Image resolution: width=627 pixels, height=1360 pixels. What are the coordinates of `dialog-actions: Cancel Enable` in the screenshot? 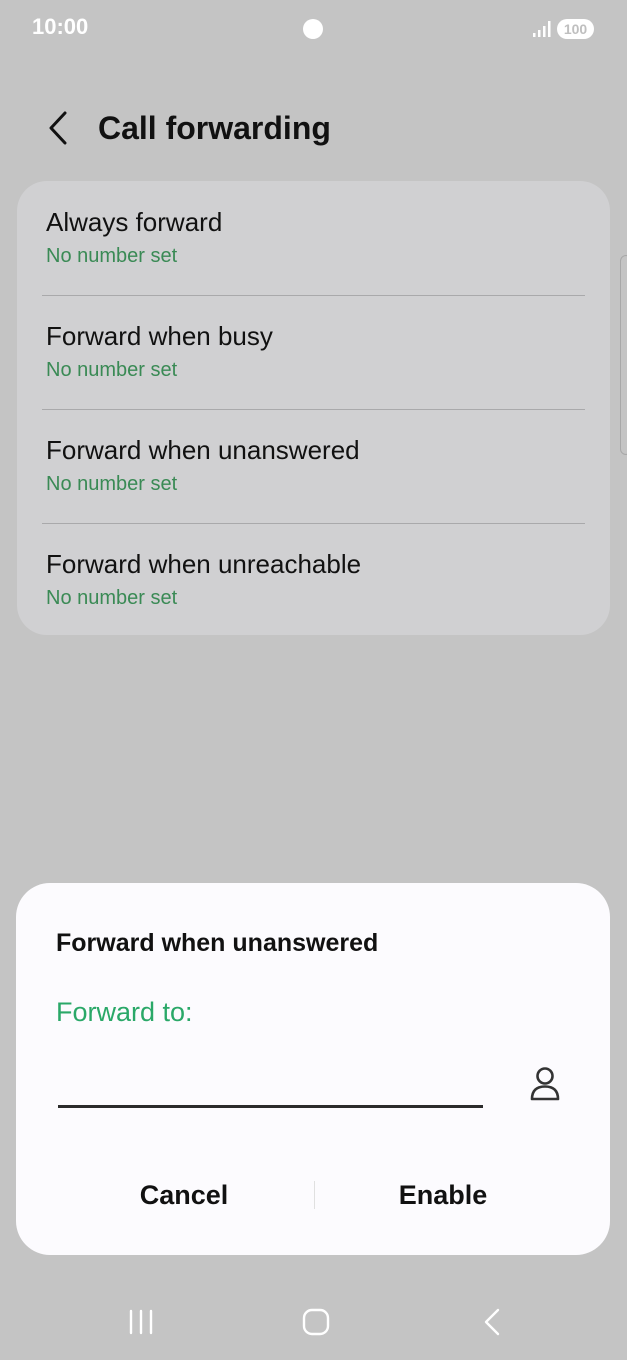 It's located at (313, 1195).